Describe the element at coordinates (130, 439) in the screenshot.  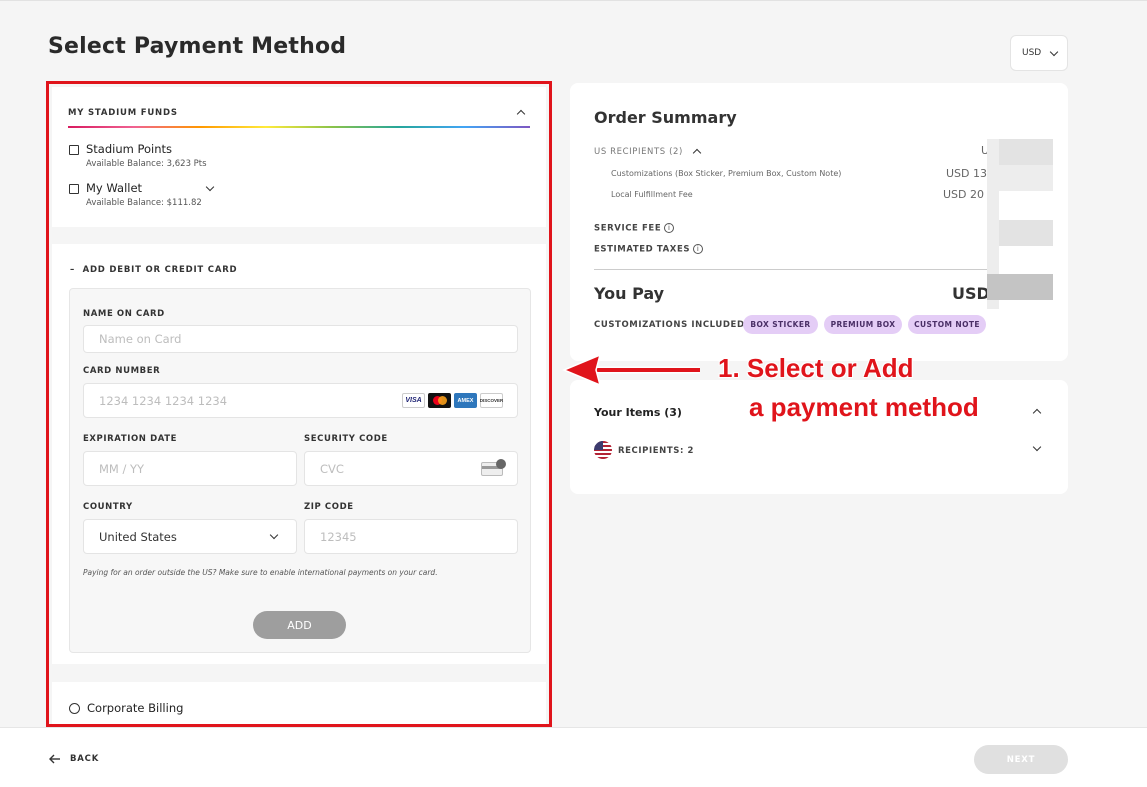
I see `expiry-label: EXPIRATION DATE` at that location.